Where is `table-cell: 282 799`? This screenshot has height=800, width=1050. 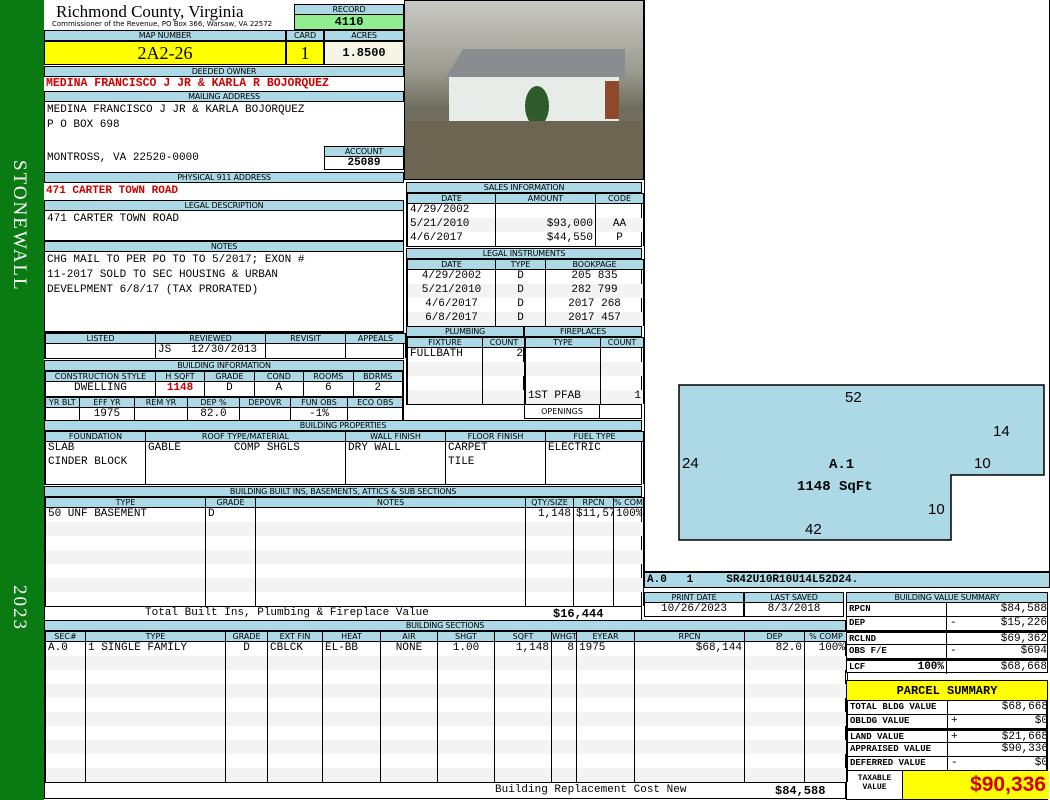 table-cell: 282 799 is located at coordinates (594, 290).